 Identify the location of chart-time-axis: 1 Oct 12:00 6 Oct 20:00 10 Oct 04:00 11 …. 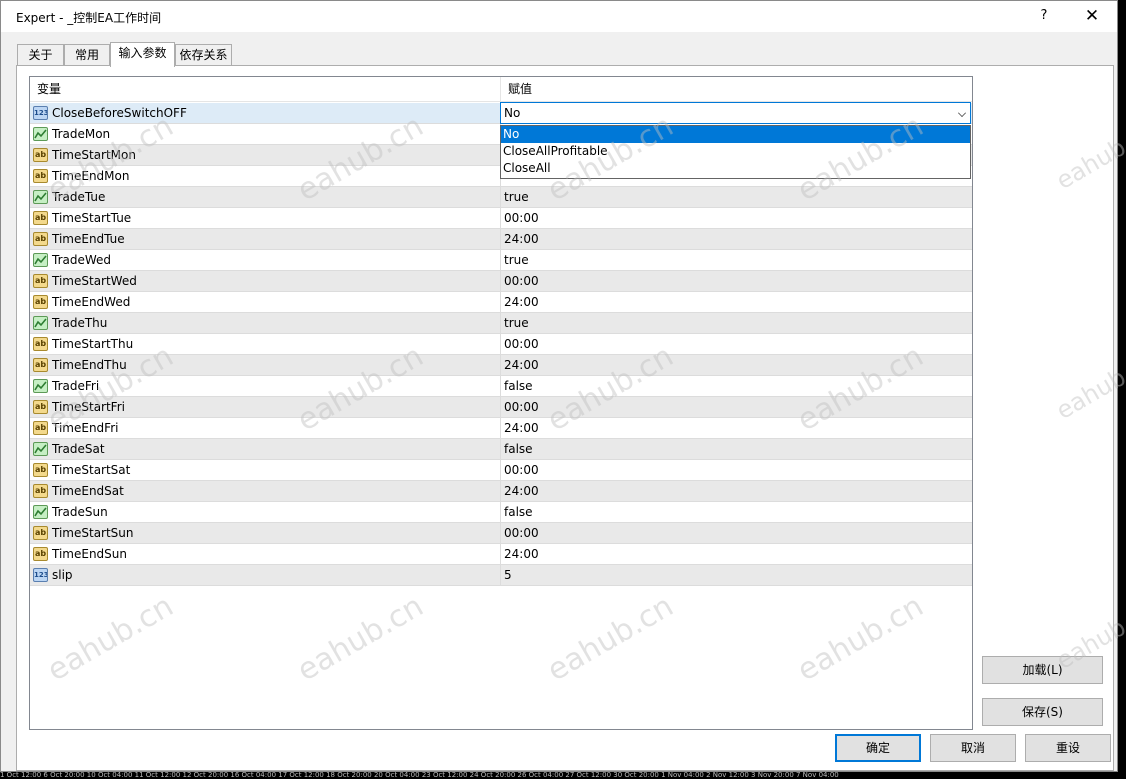
(563, 775).